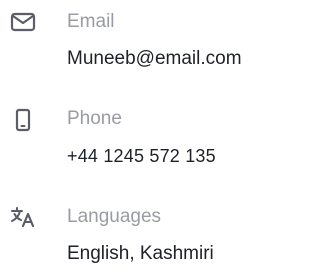  Describe the element at coordinates (114, 216) in the screenshot. I see `languages-label: Languages` at that location.